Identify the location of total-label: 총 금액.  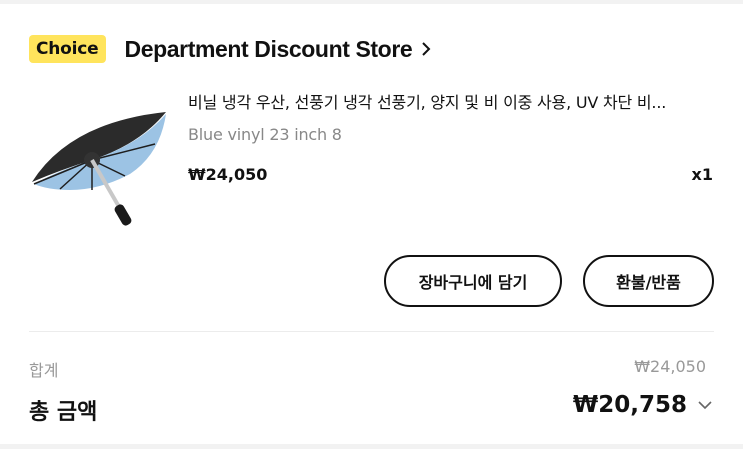
(63, 412).